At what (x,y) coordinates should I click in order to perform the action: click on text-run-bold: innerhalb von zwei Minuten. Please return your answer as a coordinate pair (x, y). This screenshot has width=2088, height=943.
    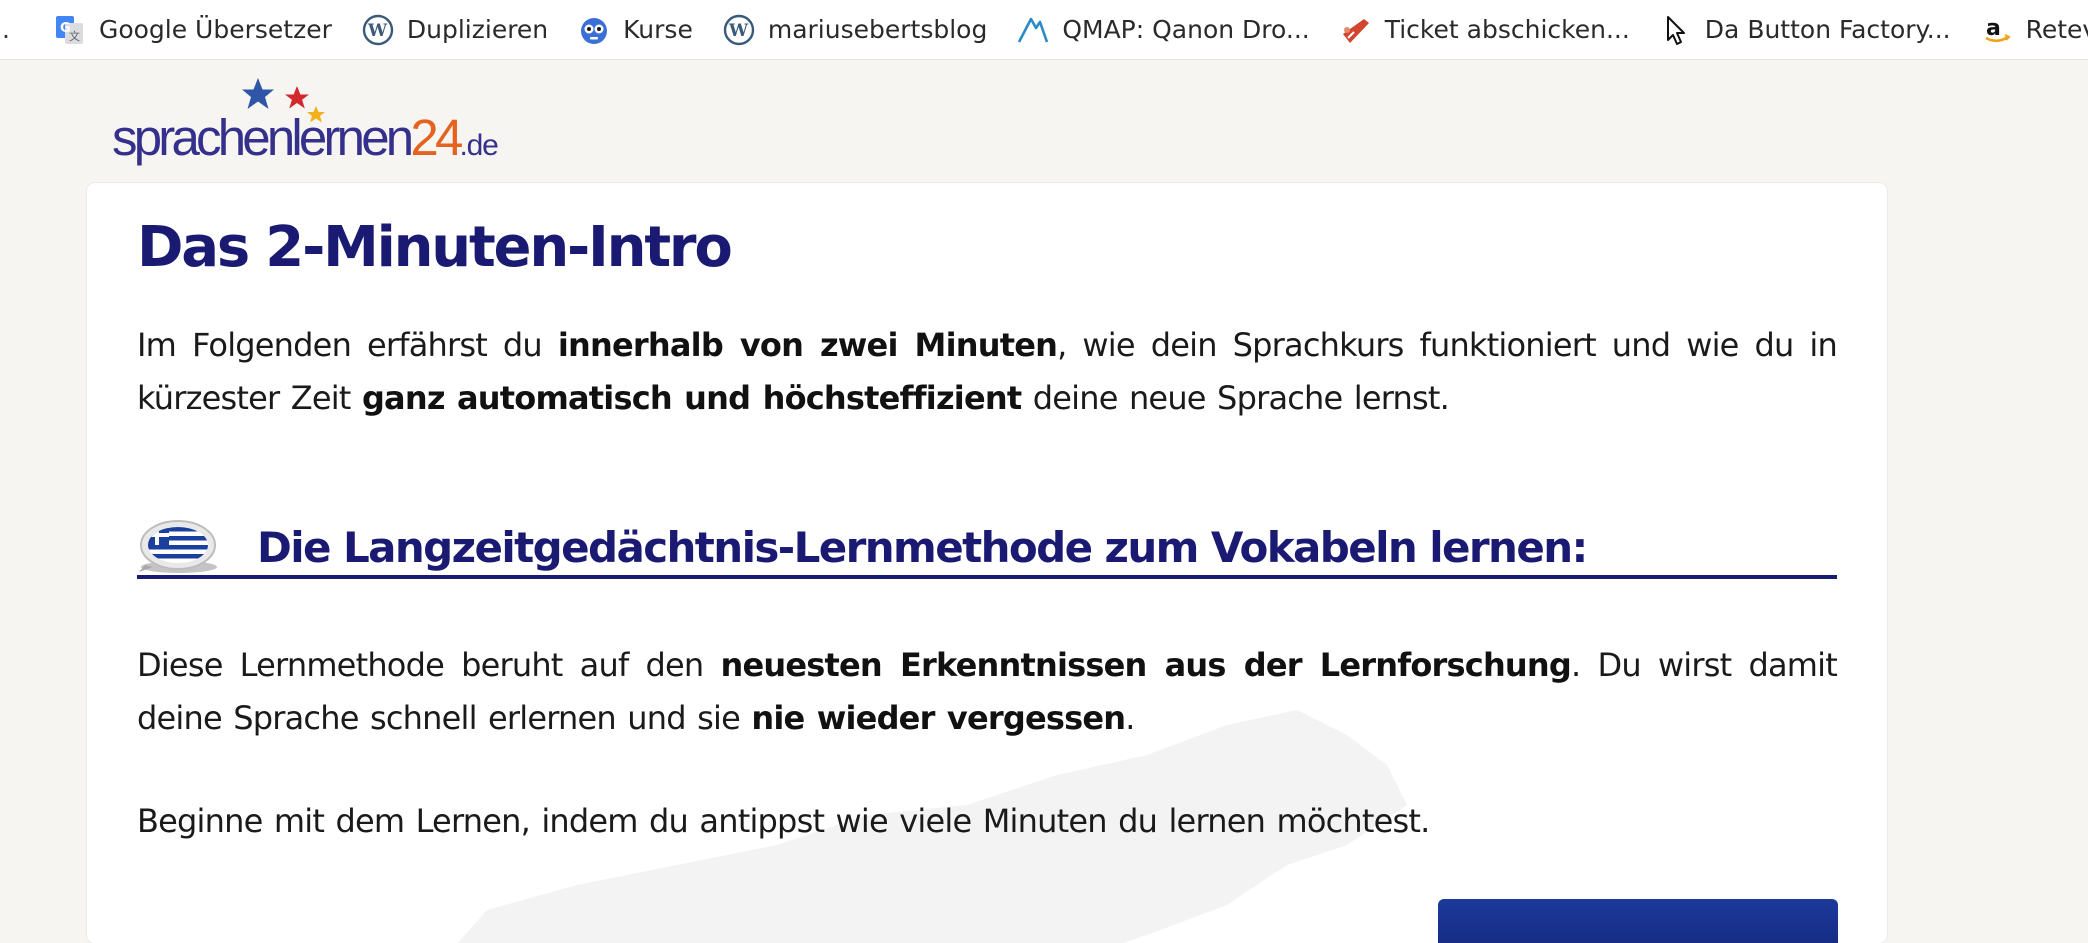
    Looking at the image, I should click on (807, 345).